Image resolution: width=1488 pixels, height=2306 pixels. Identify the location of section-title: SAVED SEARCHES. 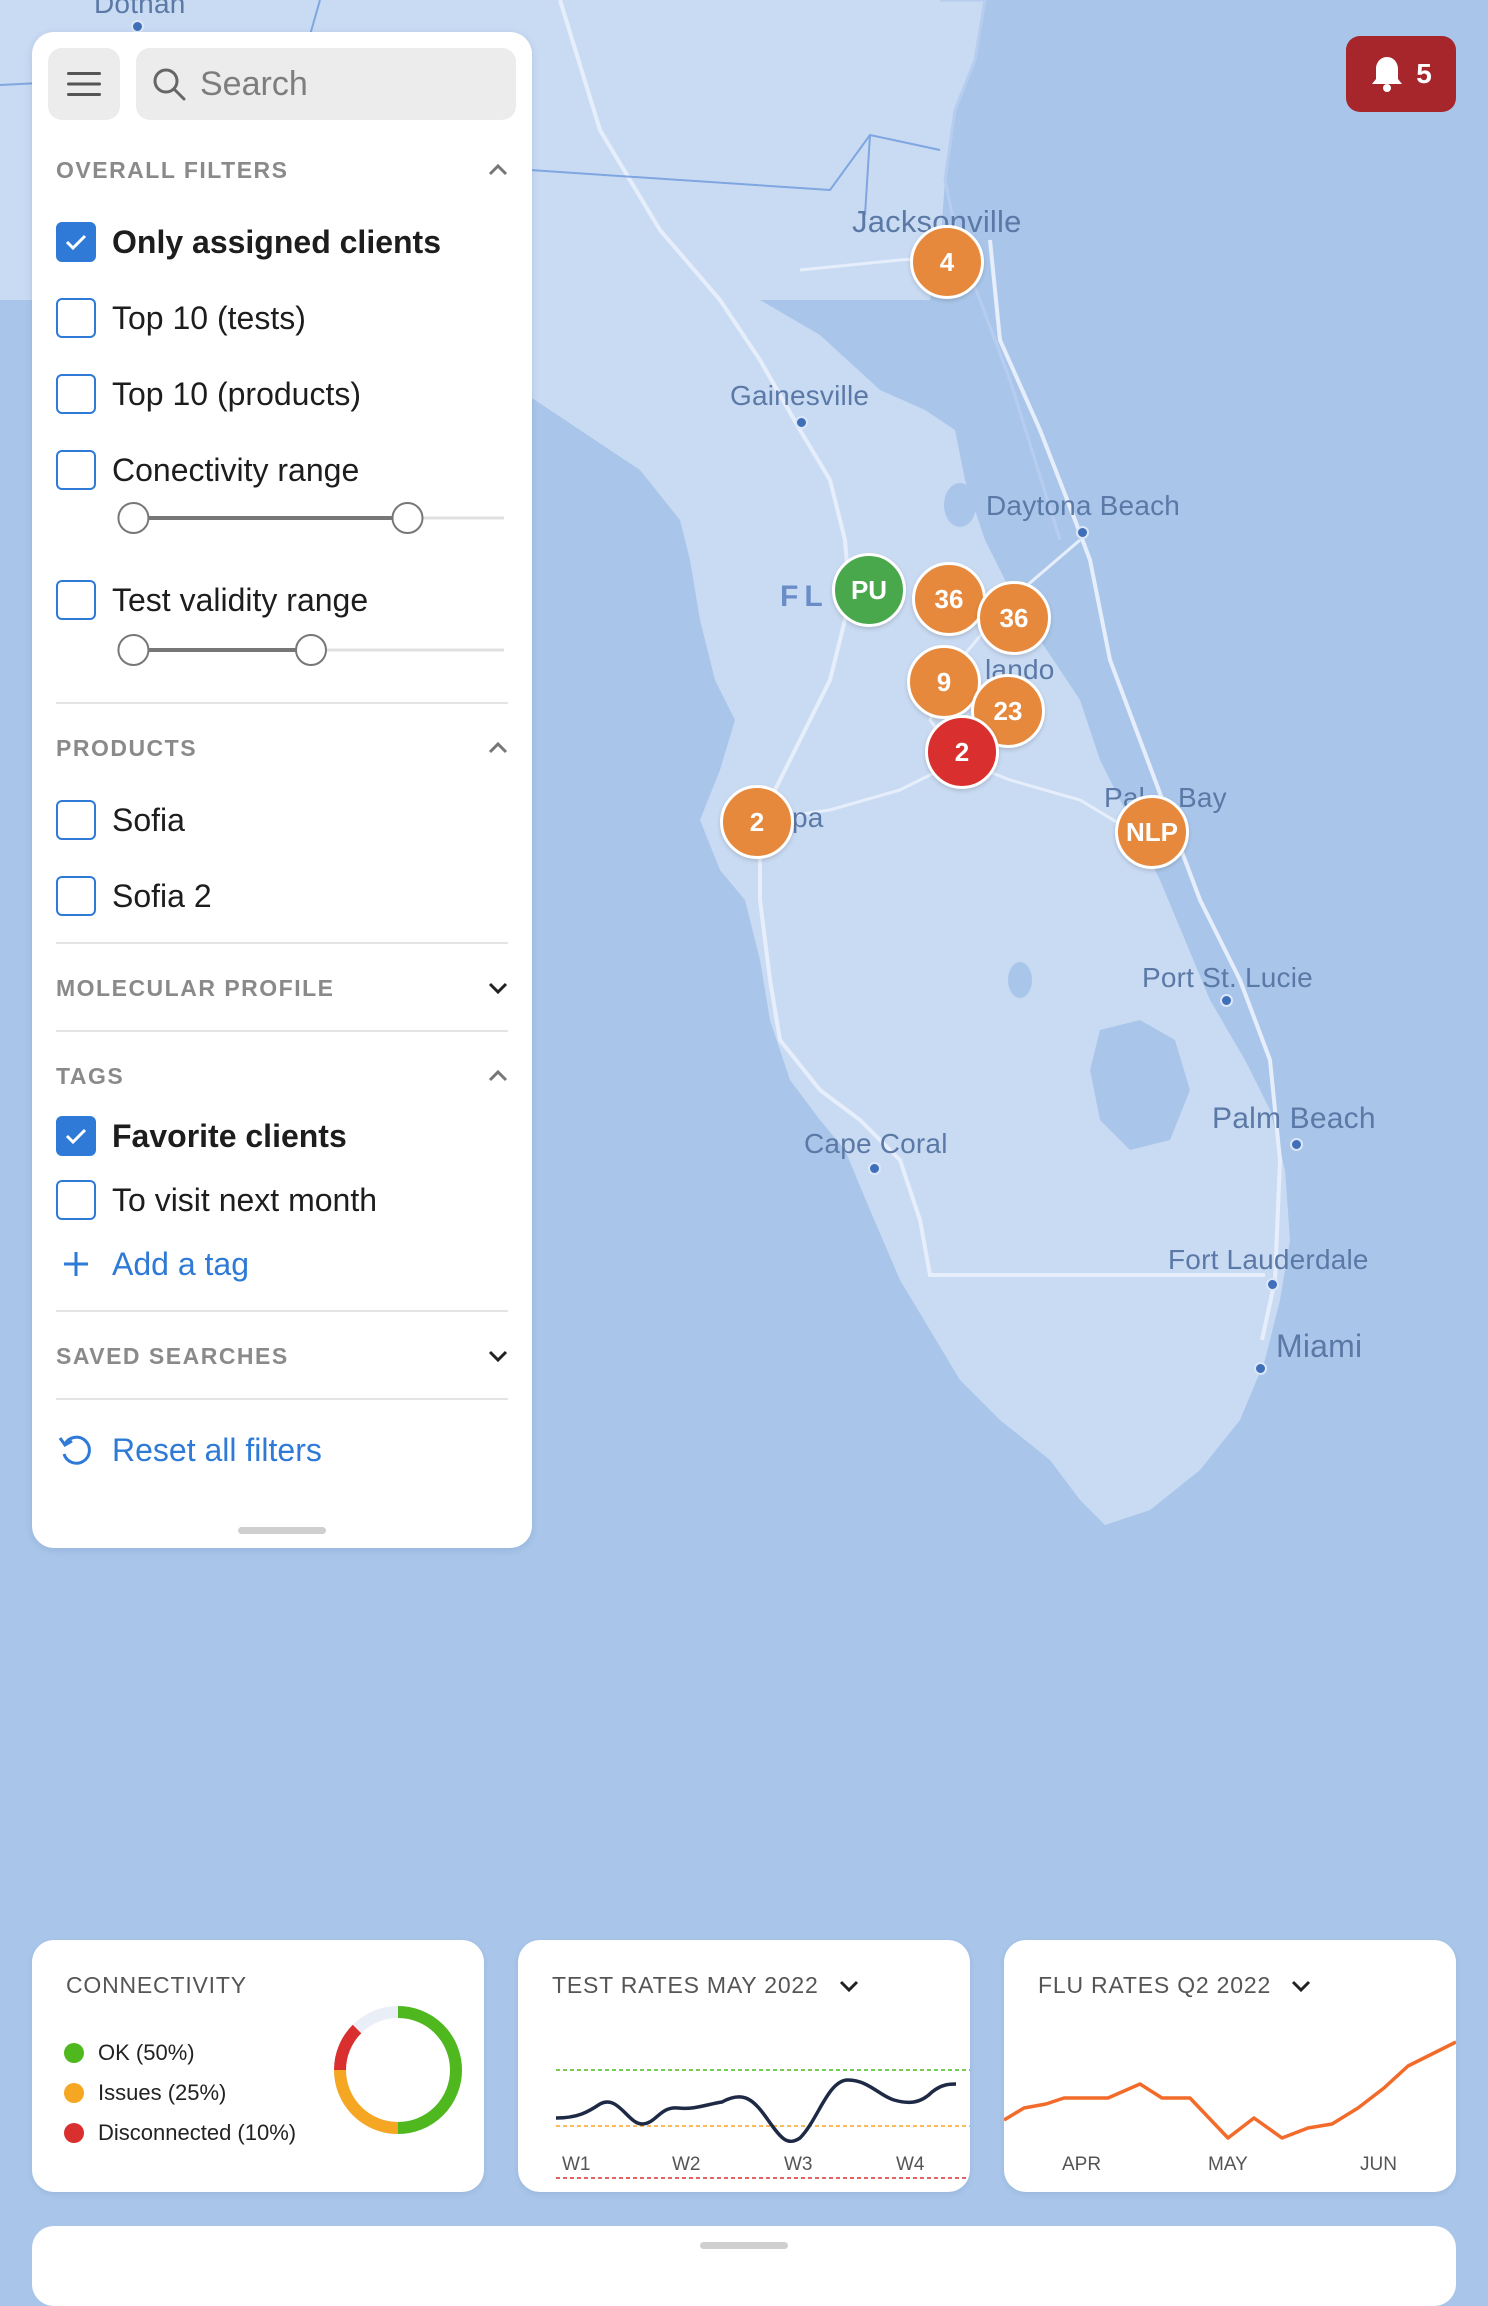
(172, 1355).